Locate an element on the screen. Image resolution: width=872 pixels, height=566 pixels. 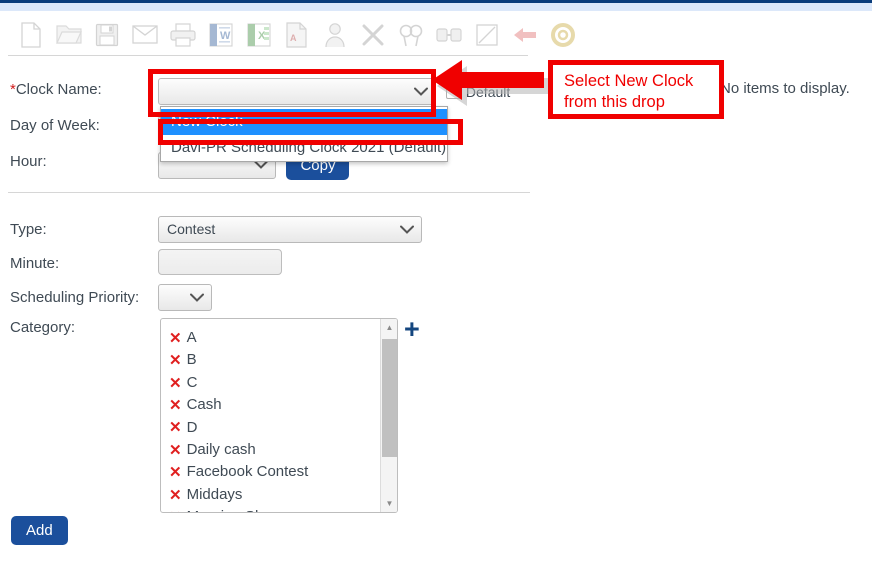
row-clock-name: *Clock Name: is located at coordinates (56, 89).